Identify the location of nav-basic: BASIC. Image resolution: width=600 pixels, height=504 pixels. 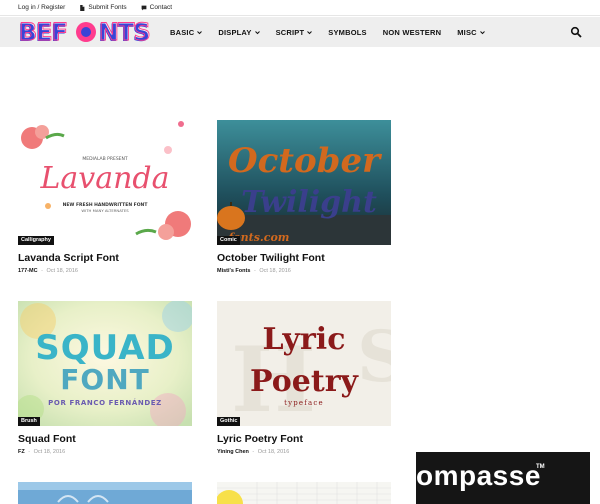
(186, 32).